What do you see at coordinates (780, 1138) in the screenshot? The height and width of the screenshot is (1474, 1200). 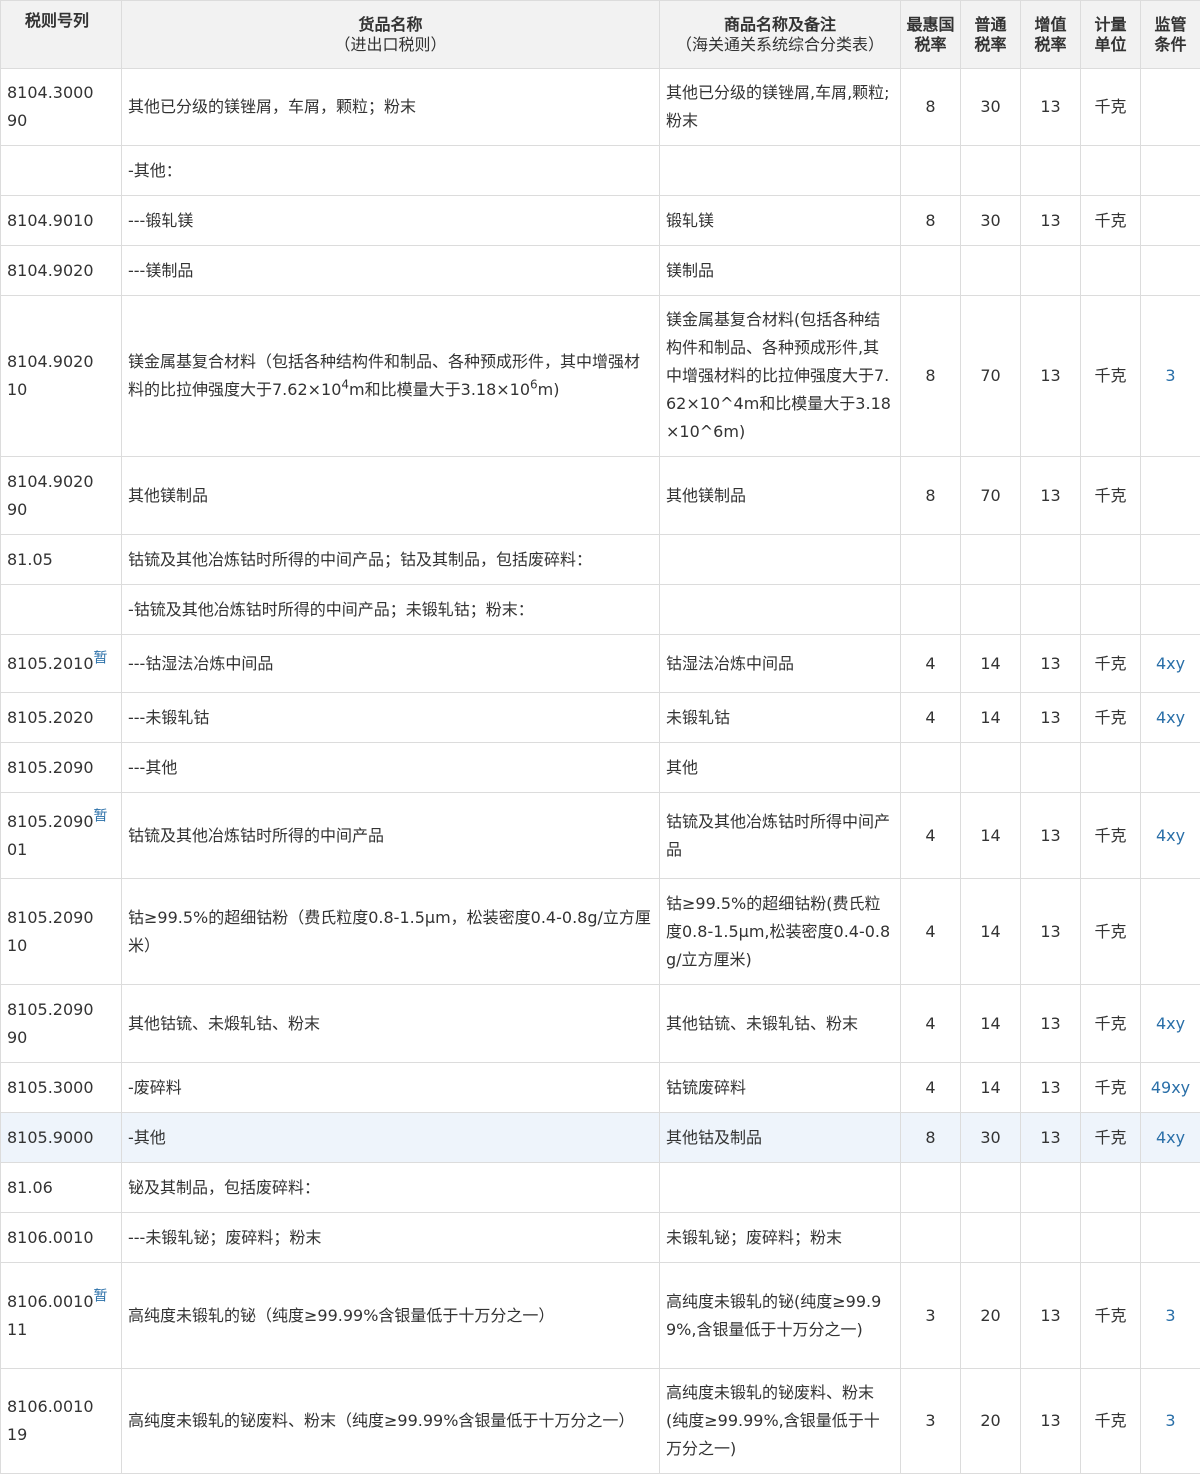 I see `goods-remark: 其他钴及制品` at bounding box center [780, 1138].